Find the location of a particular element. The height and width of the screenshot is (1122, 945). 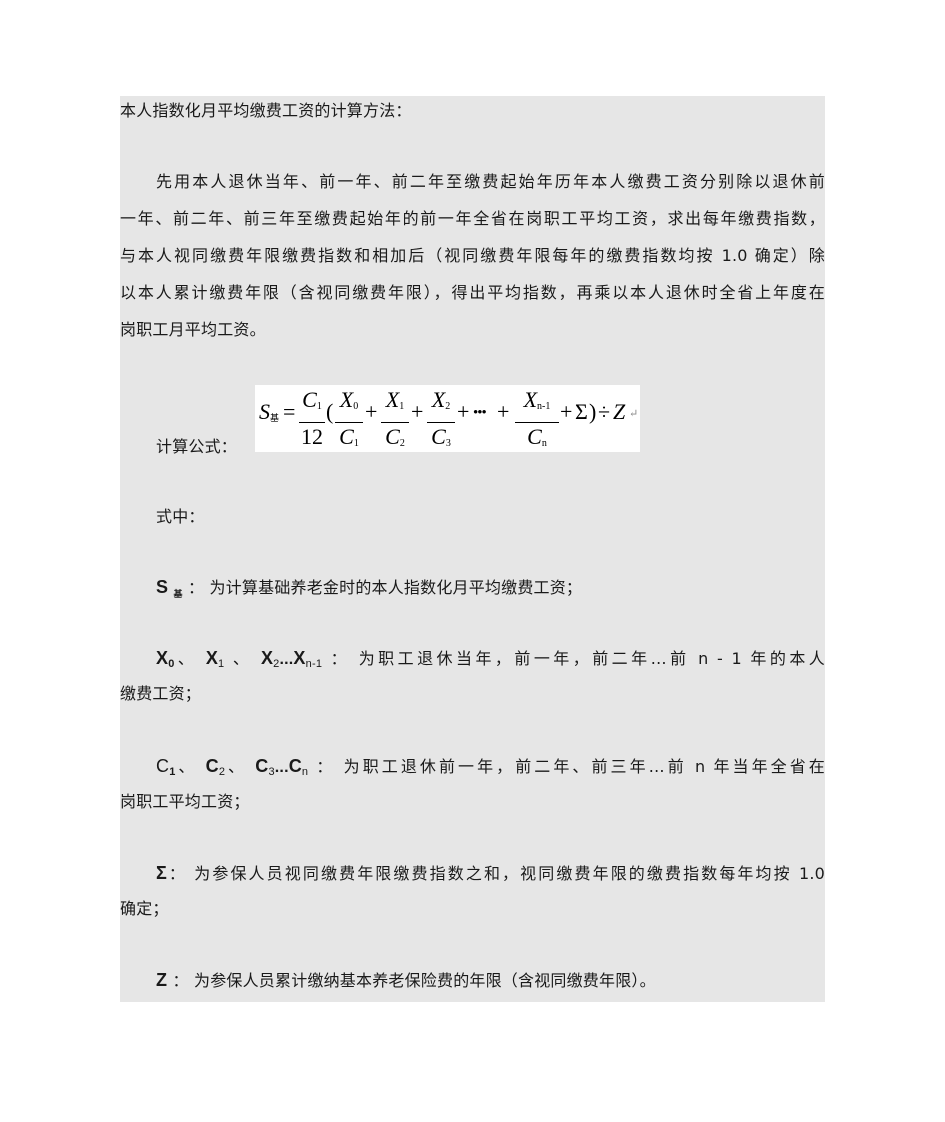

paragraph-line: 先用本人退休当年、前一年、前二年至缴费起始年历年本人缴费工资分别除以退休前 is located at coordinates (490, 181).